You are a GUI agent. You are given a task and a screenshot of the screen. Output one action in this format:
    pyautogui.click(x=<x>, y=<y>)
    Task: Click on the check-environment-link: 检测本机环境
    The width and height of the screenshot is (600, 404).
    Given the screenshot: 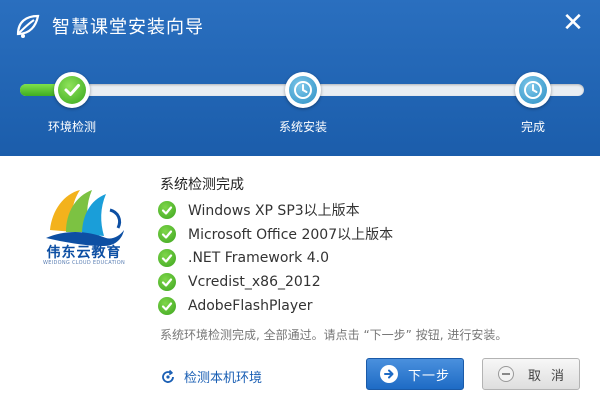 What is the action you would take?
    pyautogui.click(x=211, y=376)
    